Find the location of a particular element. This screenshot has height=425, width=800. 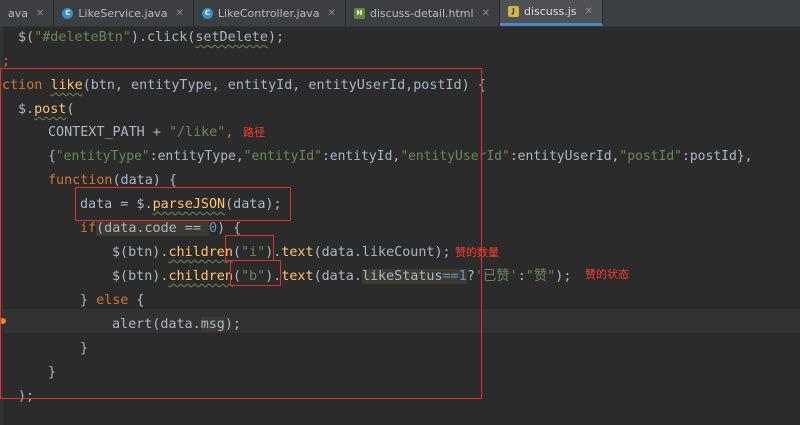

html-file-icon: H is located at coordinates (359, 13).